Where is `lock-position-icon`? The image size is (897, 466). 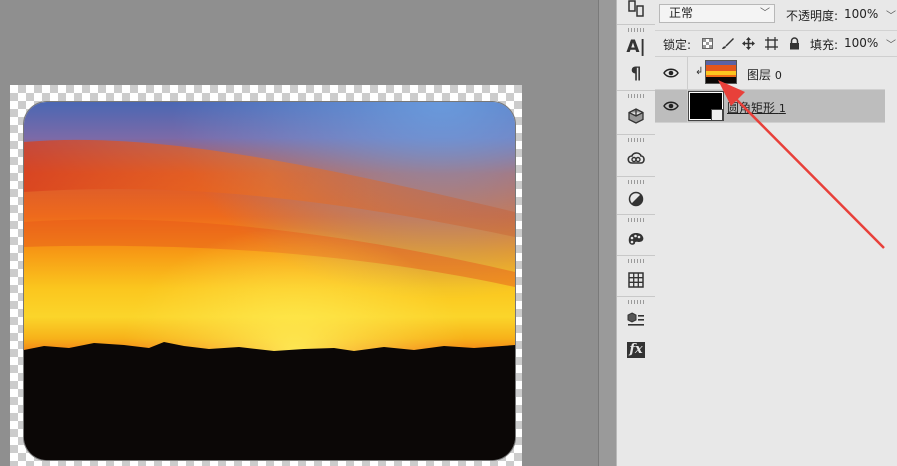 lock-position-icon is located at coordinates (748, 43).